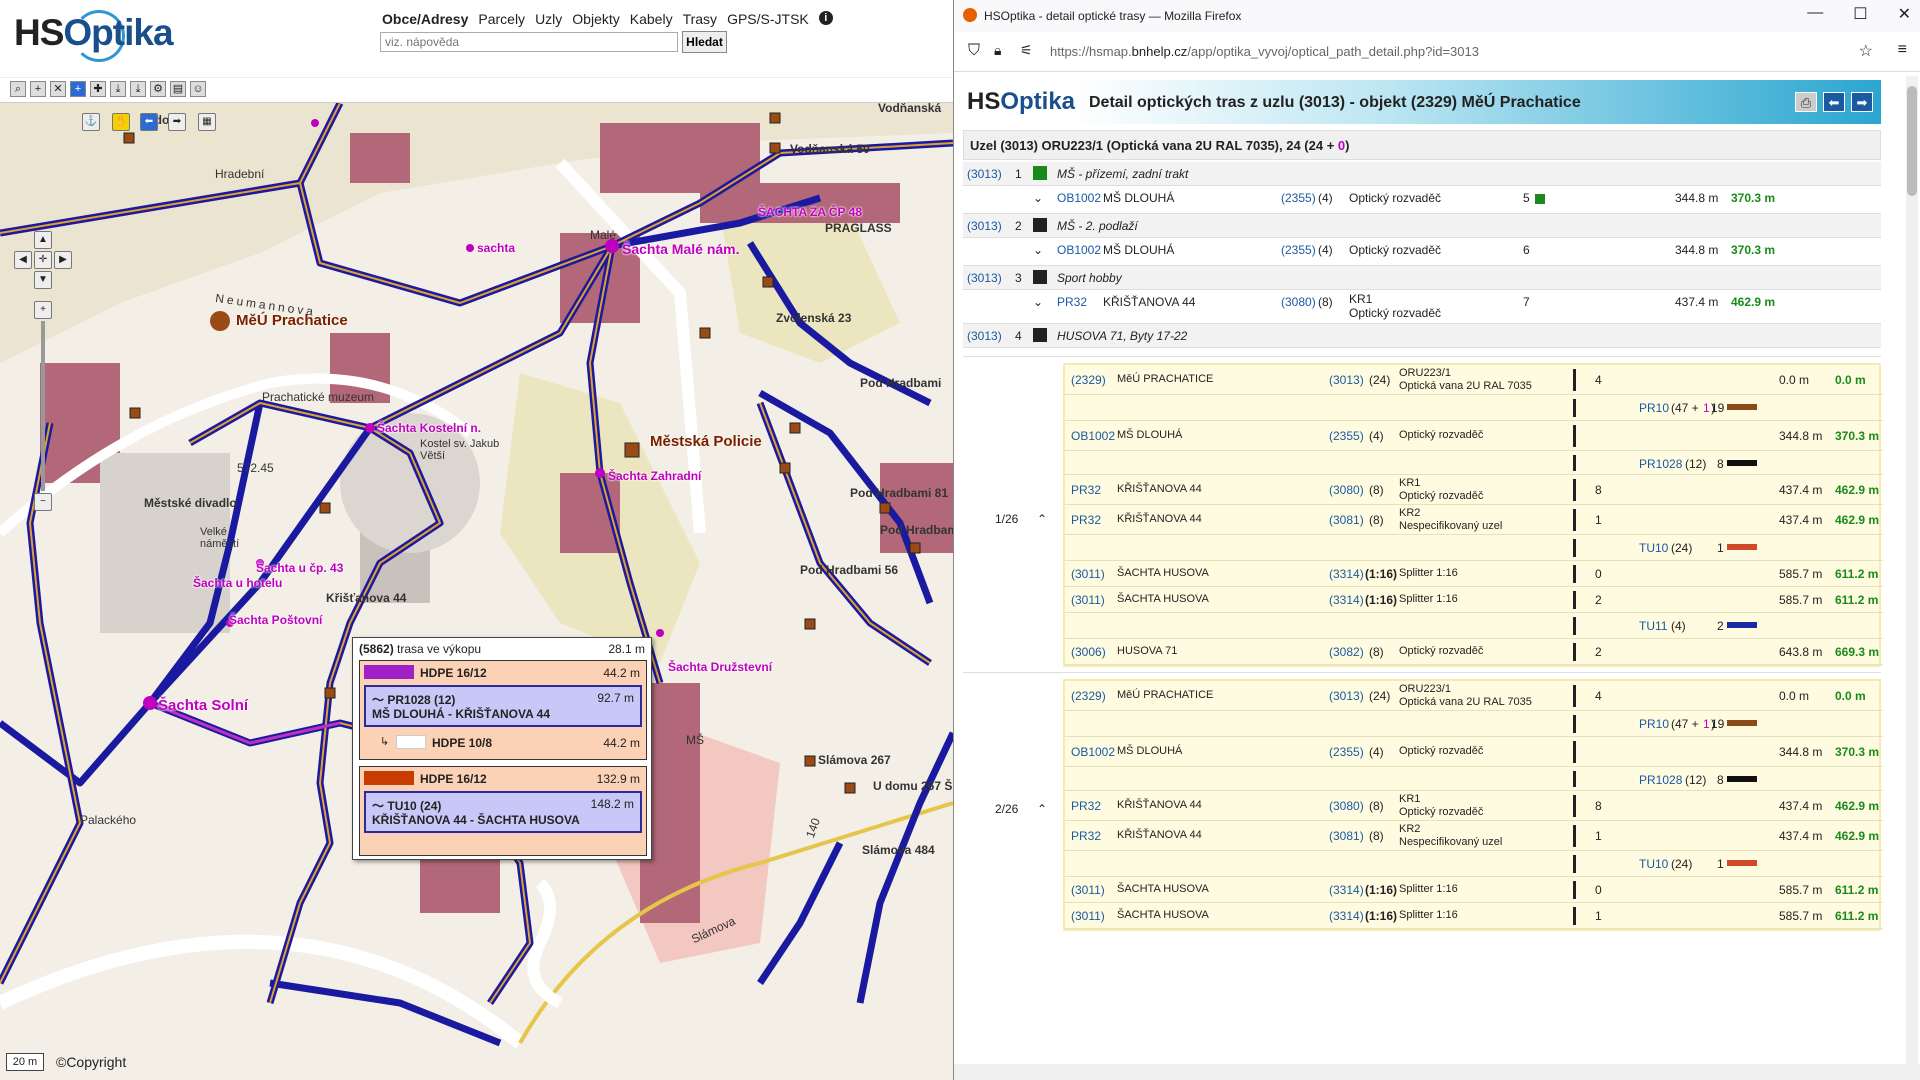 The width and height of the screenshot is (1920, 1080). Describe the element at coordinates (1298, 302) in the screenshot. I see `route-ref-link: (3080)` at that location.